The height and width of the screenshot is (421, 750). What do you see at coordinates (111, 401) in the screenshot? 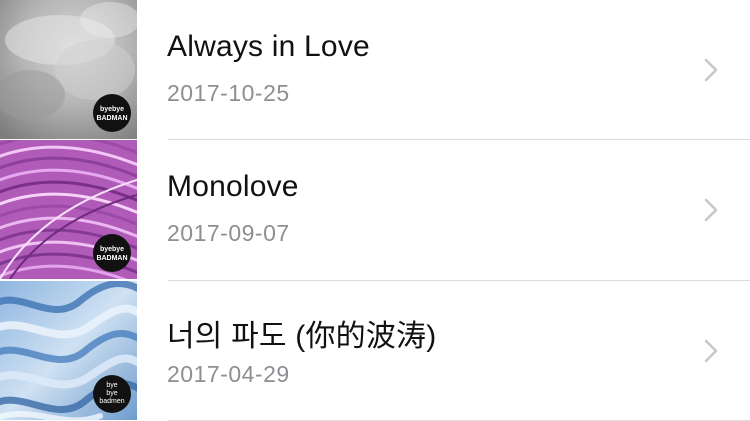
I see `svg-text: badmen` at bounding box center [111, 401].